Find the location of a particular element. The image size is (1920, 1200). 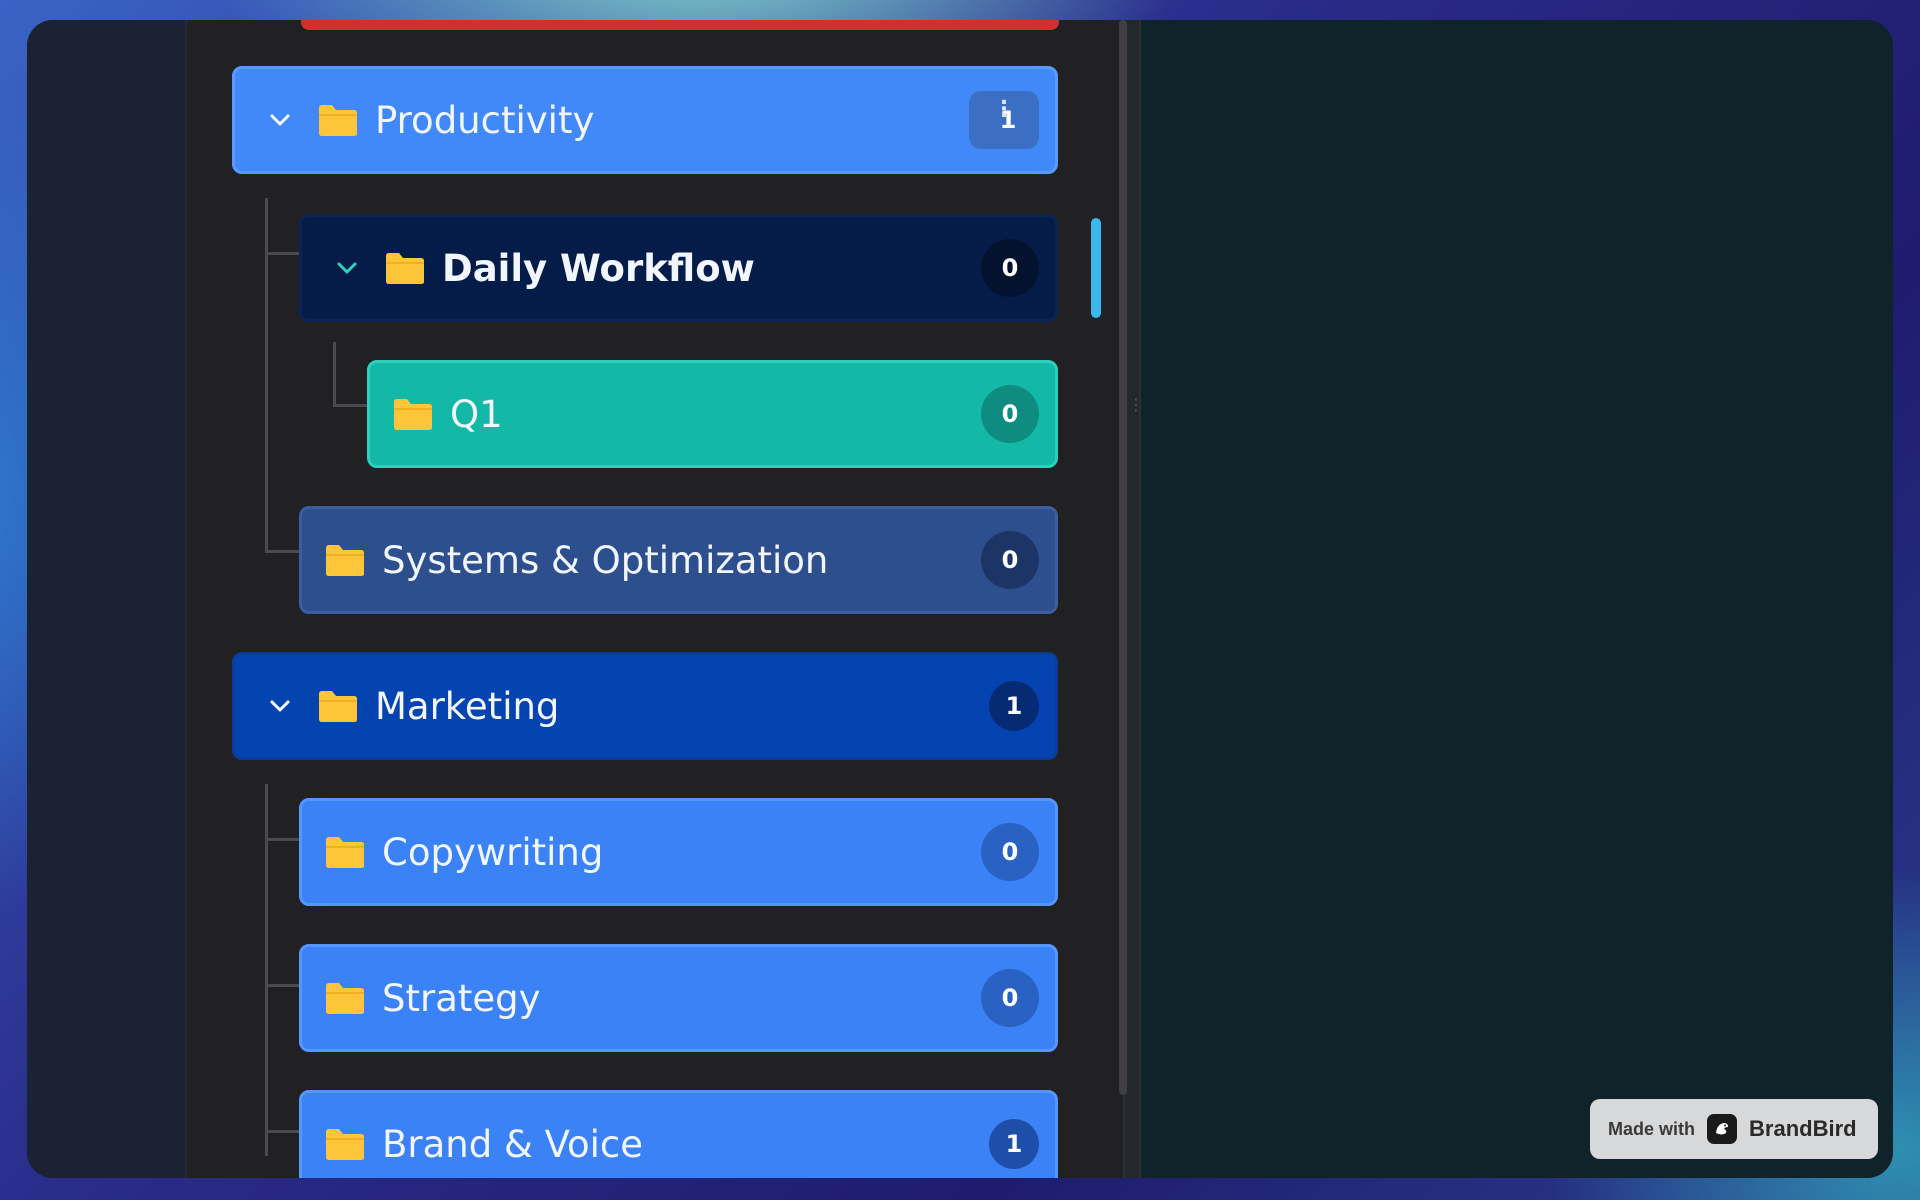

brandbird-logo-icon is located at coordinates (1722, 1129).